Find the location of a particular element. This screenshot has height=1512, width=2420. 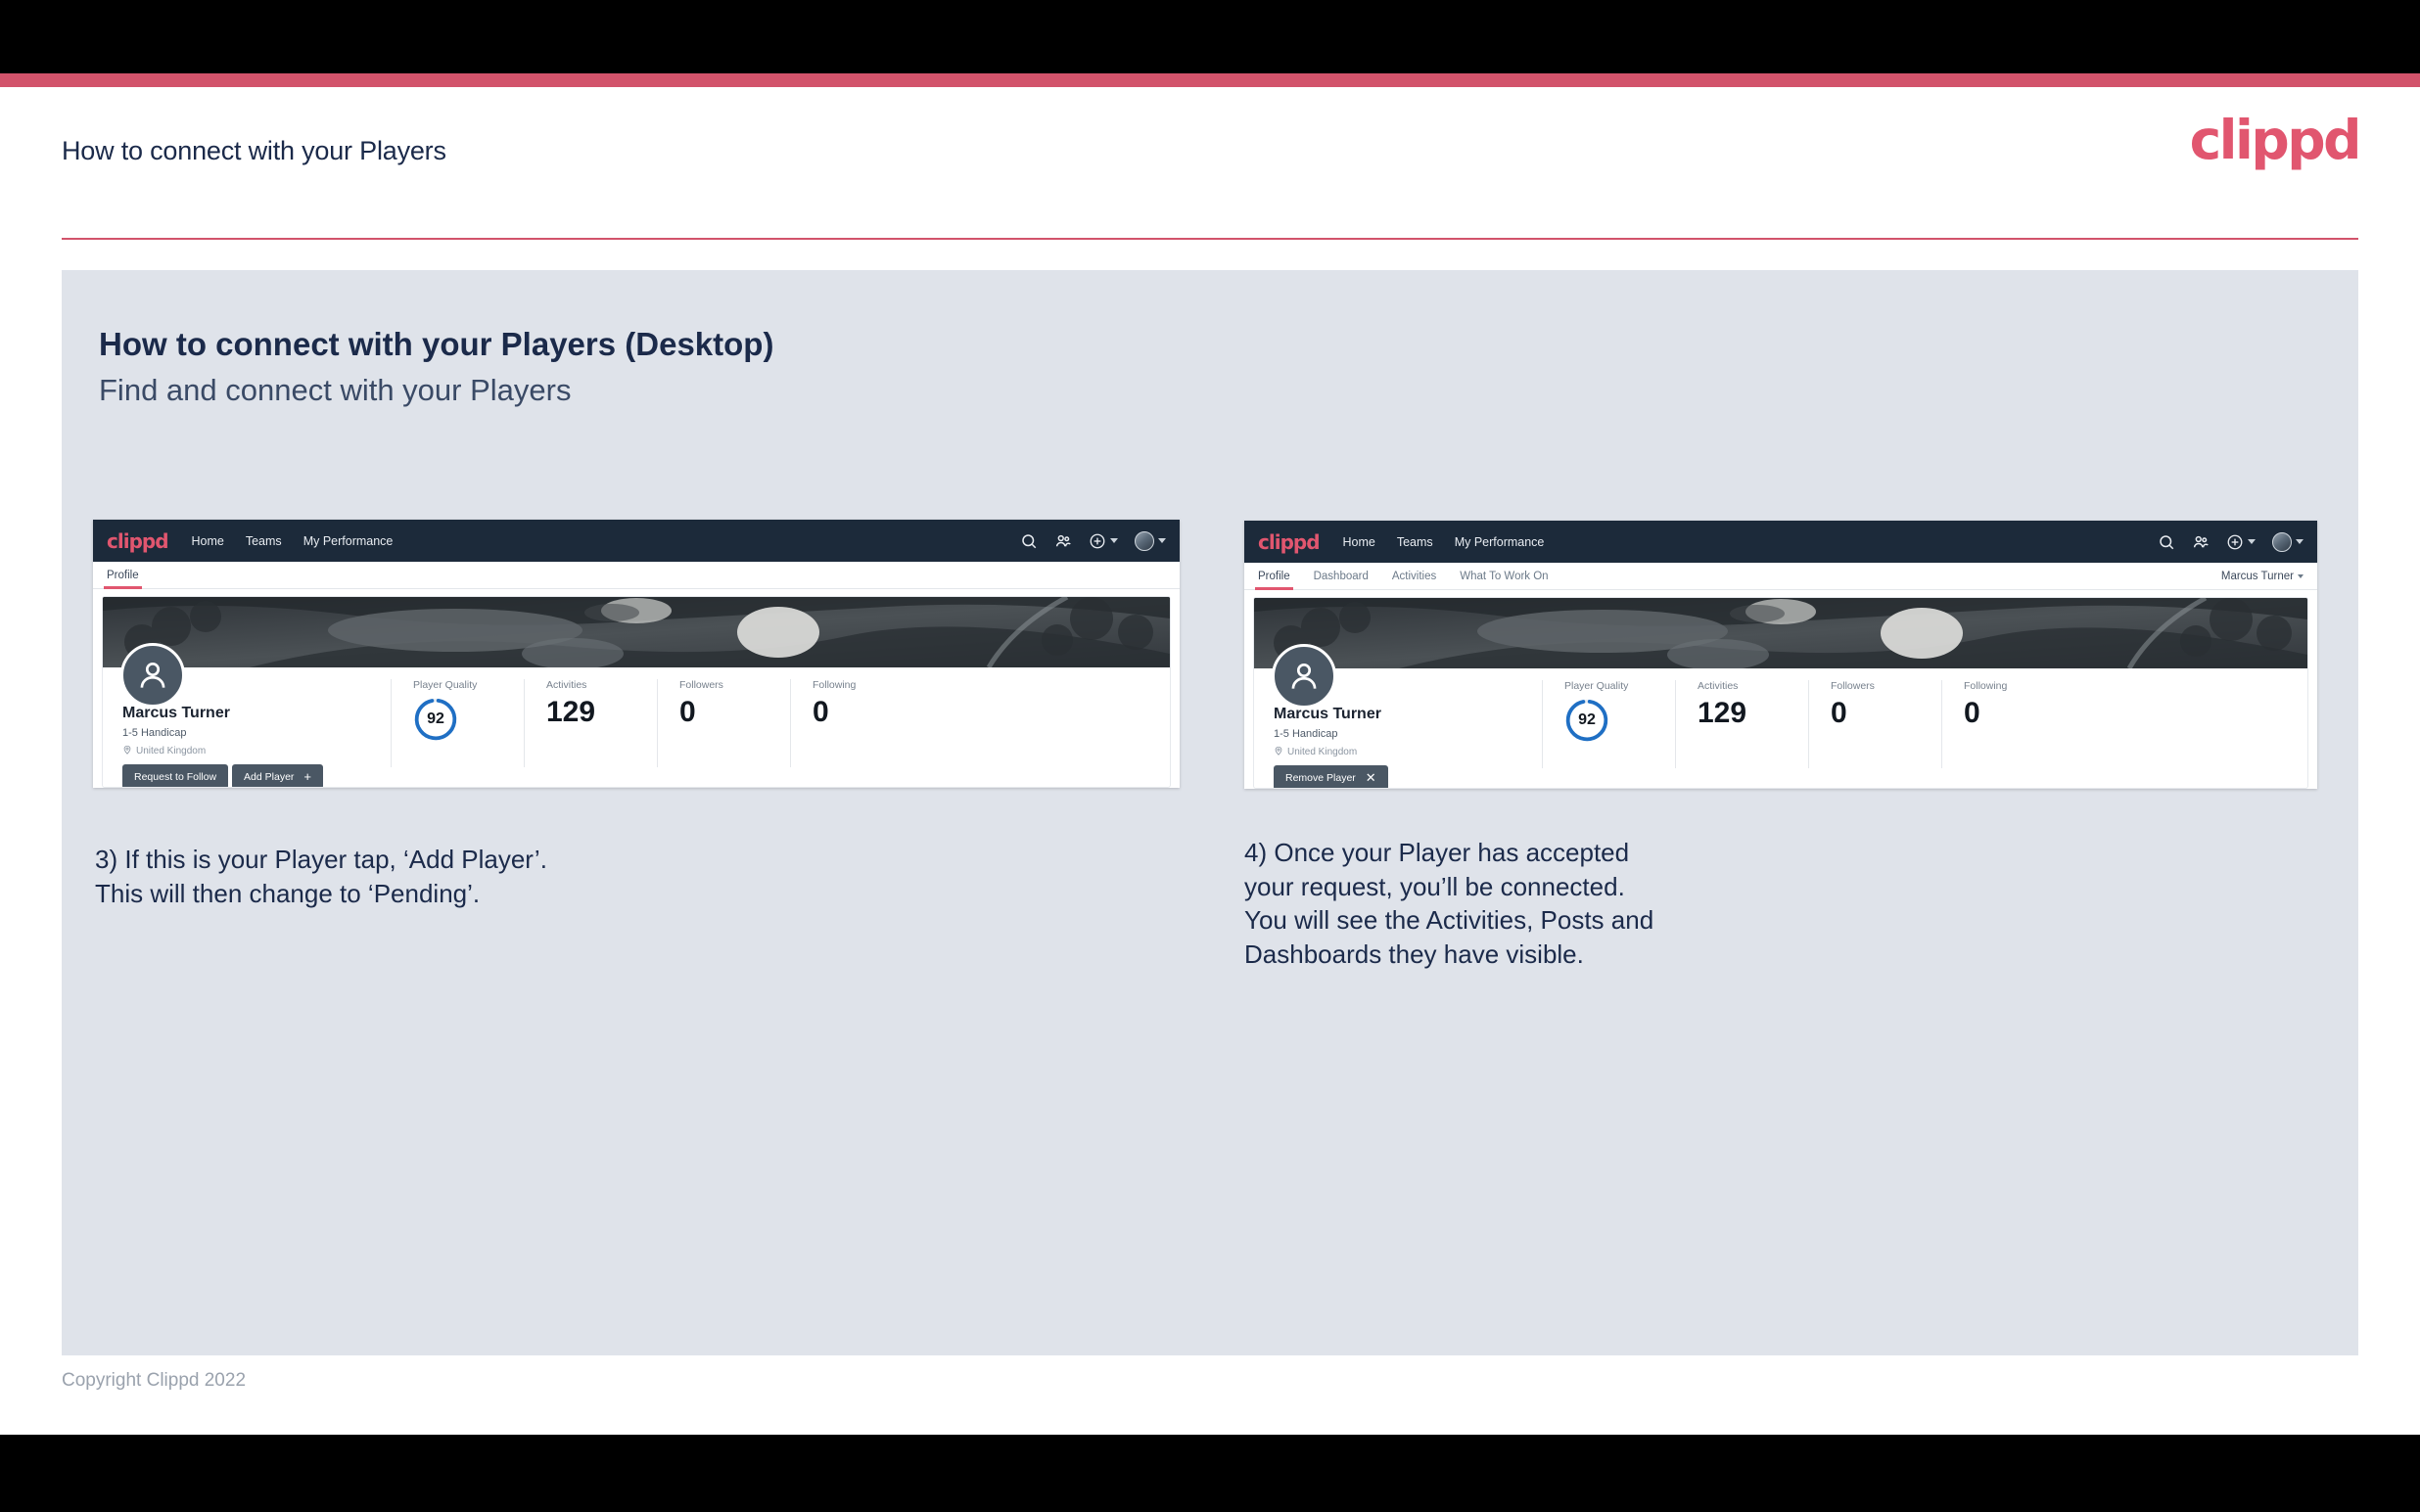

app-nav-actions-left is located at coordinates (1093, 541).